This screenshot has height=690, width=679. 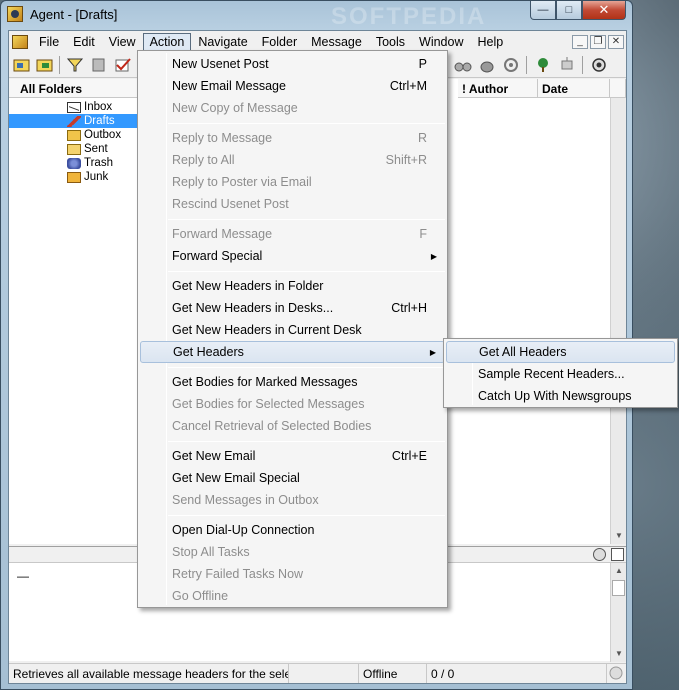 What do you see at coordinates (292, 308) in the screenshot?
I see `menu-get-new-headers-desks: Get New Headers in Desks... Ctrl+H` at bounding box center [292, 308].